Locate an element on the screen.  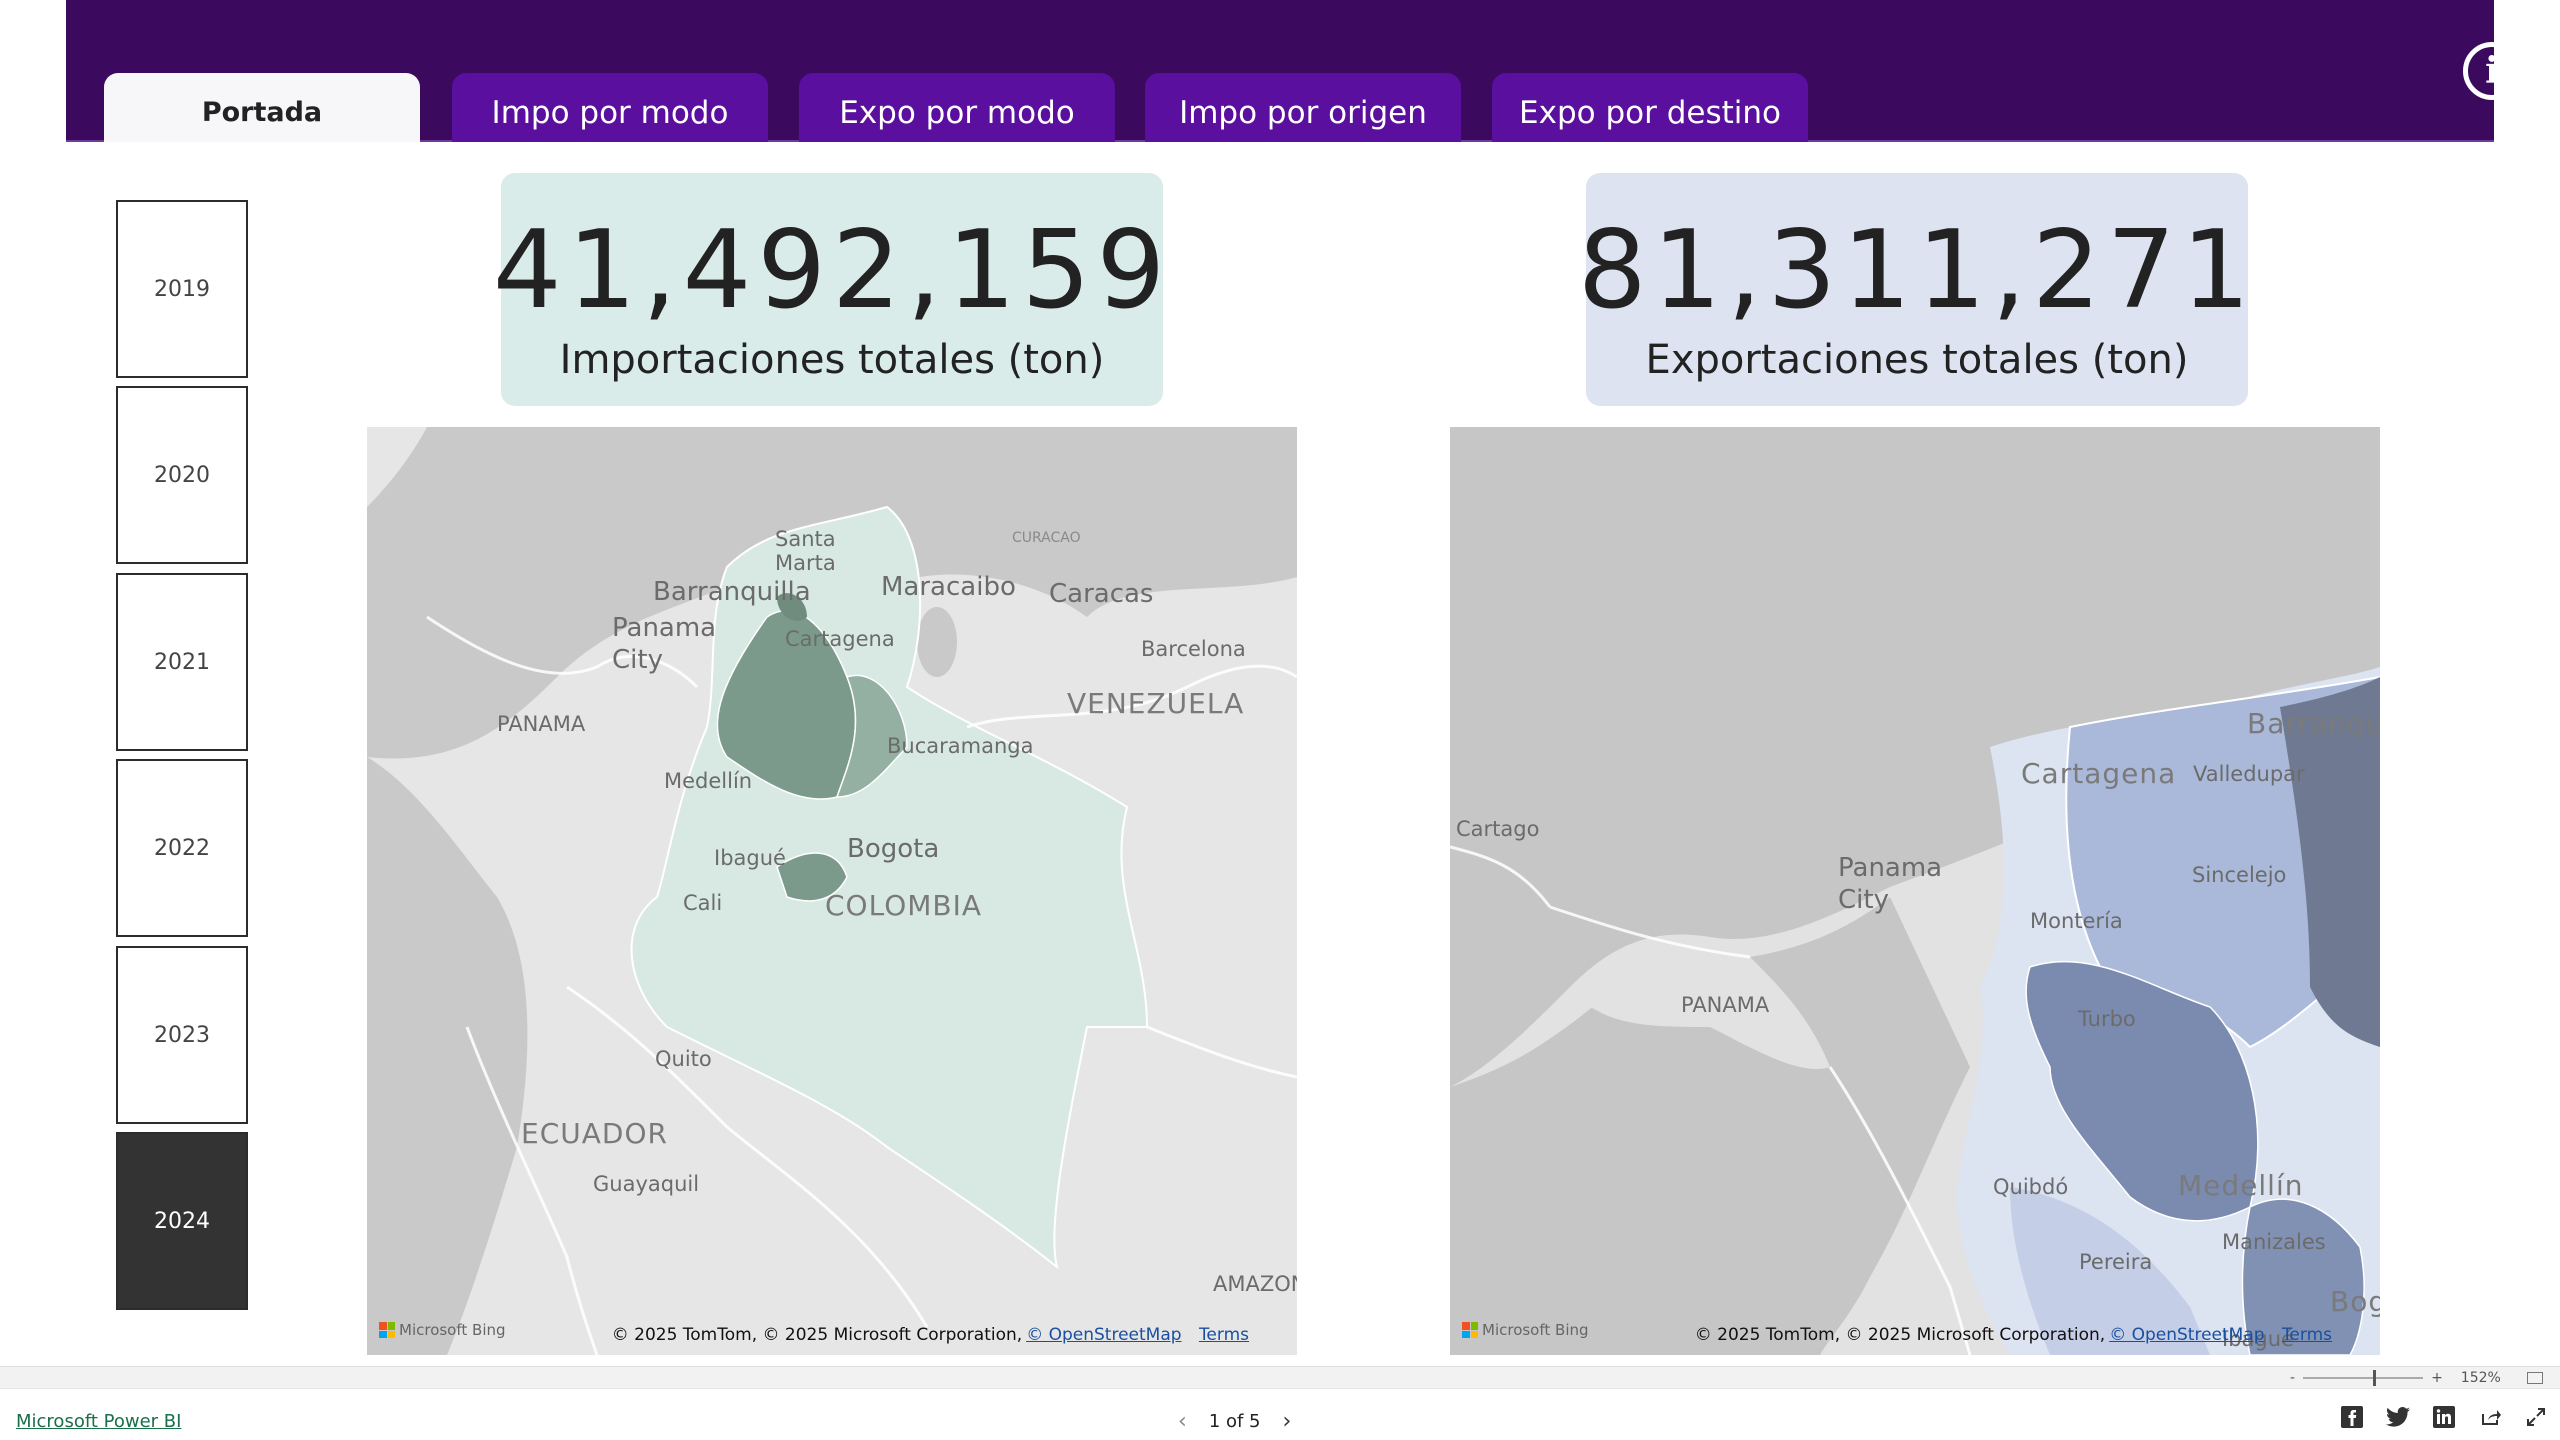
map-label: COLOMBIA is located at coordinates (904, 905).